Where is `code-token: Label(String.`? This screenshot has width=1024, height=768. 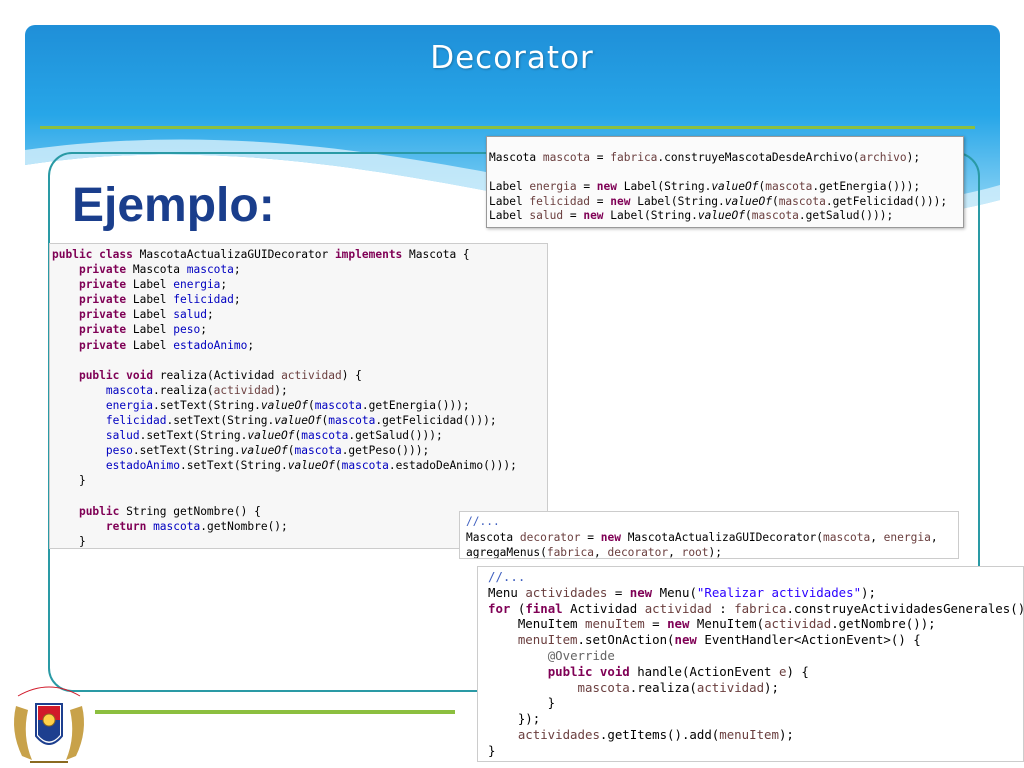
code-token: Label(String. is located at coordinates (677, 201).